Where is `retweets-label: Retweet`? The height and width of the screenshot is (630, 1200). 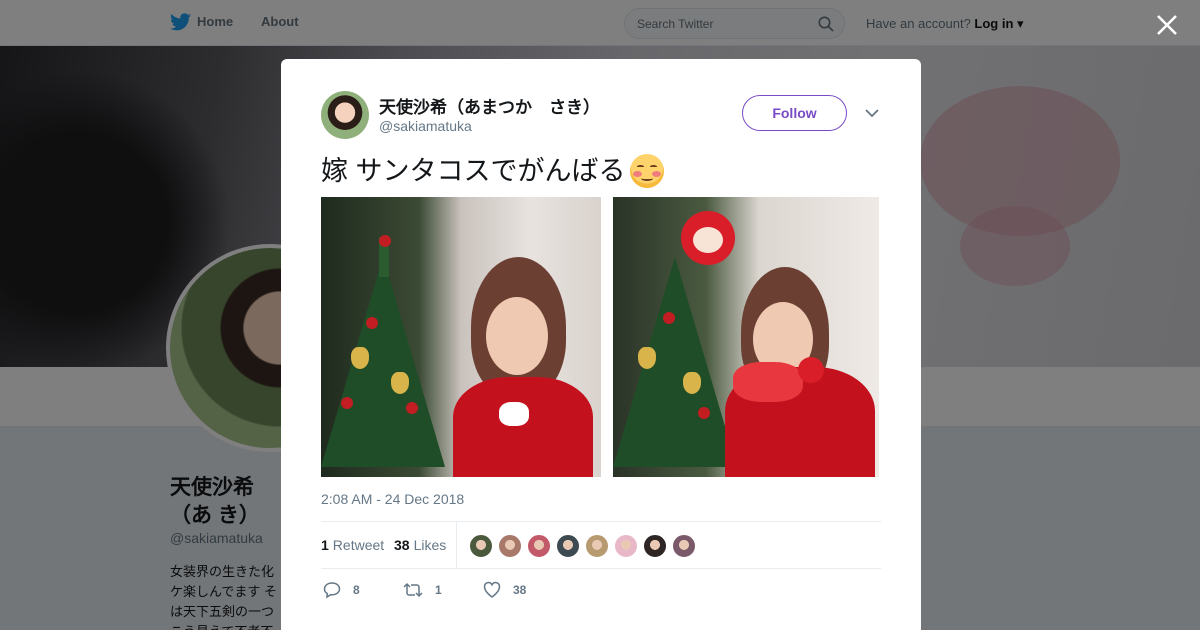
retweets-label: Retweet is located at coordinates (358, 545).